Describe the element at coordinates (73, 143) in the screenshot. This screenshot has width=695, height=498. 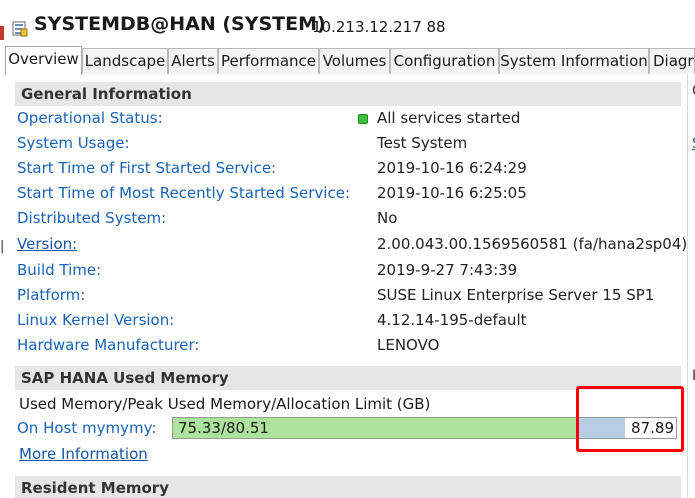
I see `system-usage-label: System Usage:` at that location.